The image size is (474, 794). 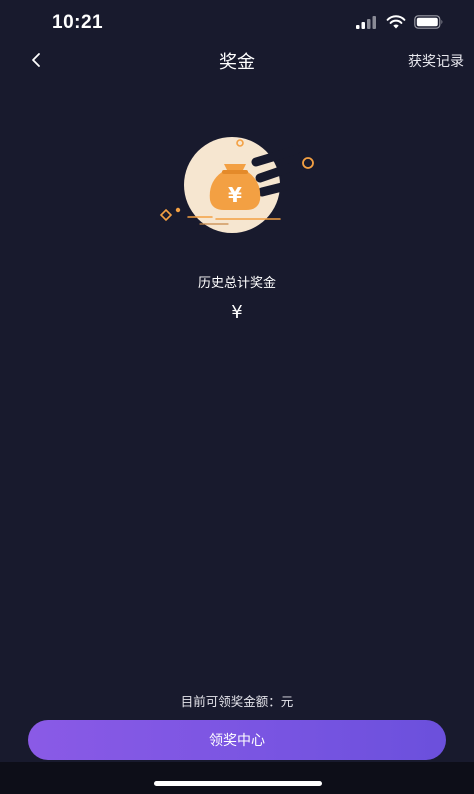 What do you see at coordinates (429, 23) in the screenshot?
I see `battery-icon` at bounding box center [429, 23].